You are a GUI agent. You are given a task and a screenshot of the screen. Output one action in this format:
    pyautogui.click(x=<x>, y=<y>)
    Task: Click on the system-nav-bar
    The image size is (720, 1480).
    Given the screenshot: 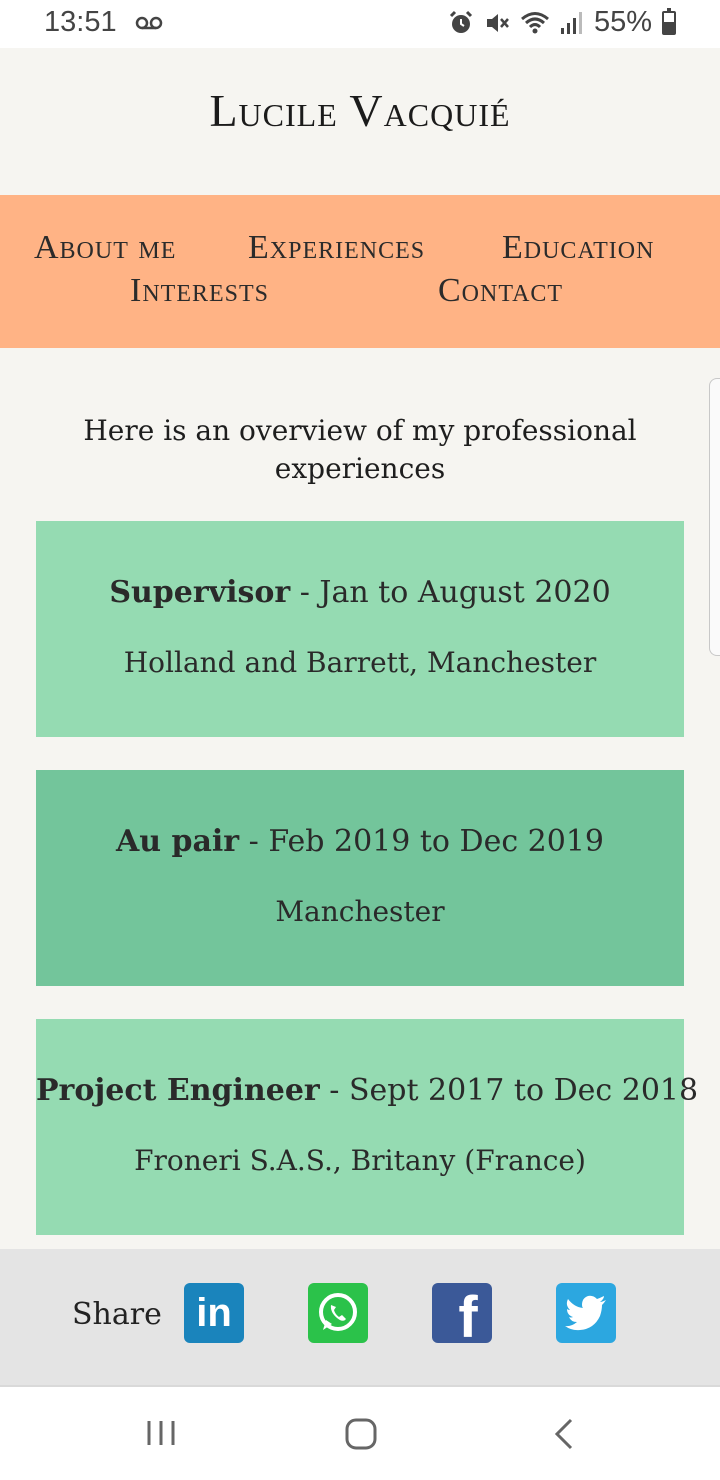 What is the action you would take?
    pyautogui.click(x=360, y=1432)
    